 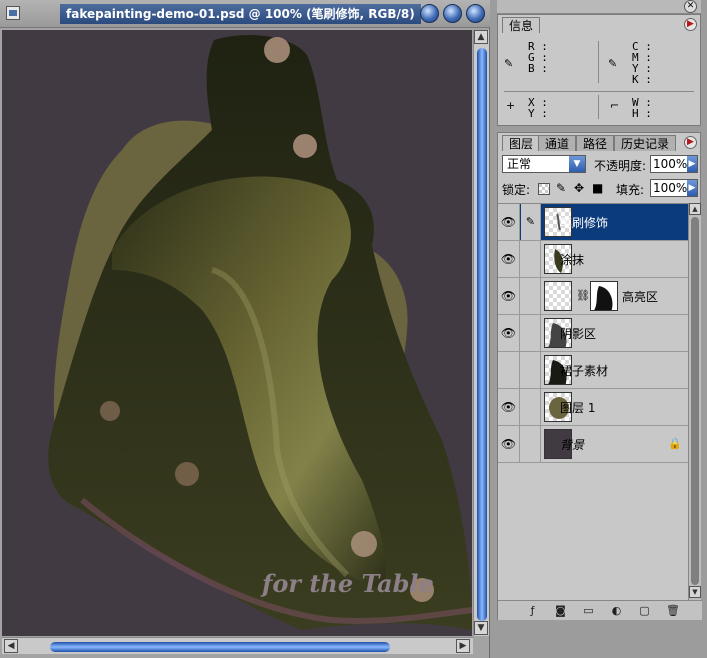 I want to click on document-icon, so click(x=13, y=13).